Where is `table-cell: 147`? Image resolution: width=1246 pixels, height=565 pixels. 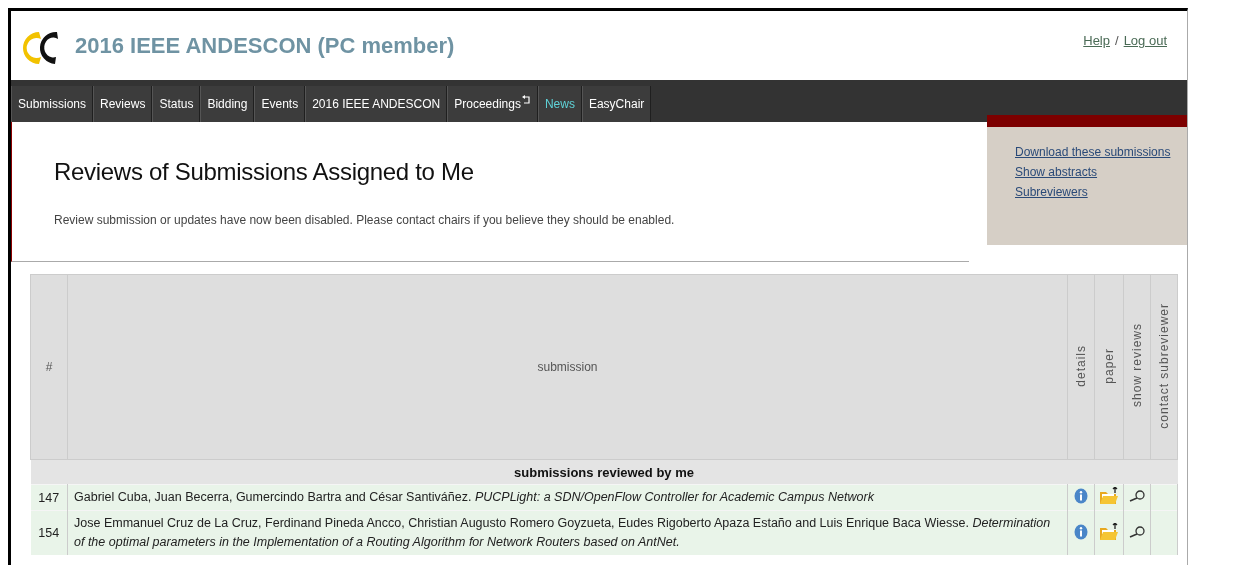
table-cell: 147 is located at coordinates (49, 497).